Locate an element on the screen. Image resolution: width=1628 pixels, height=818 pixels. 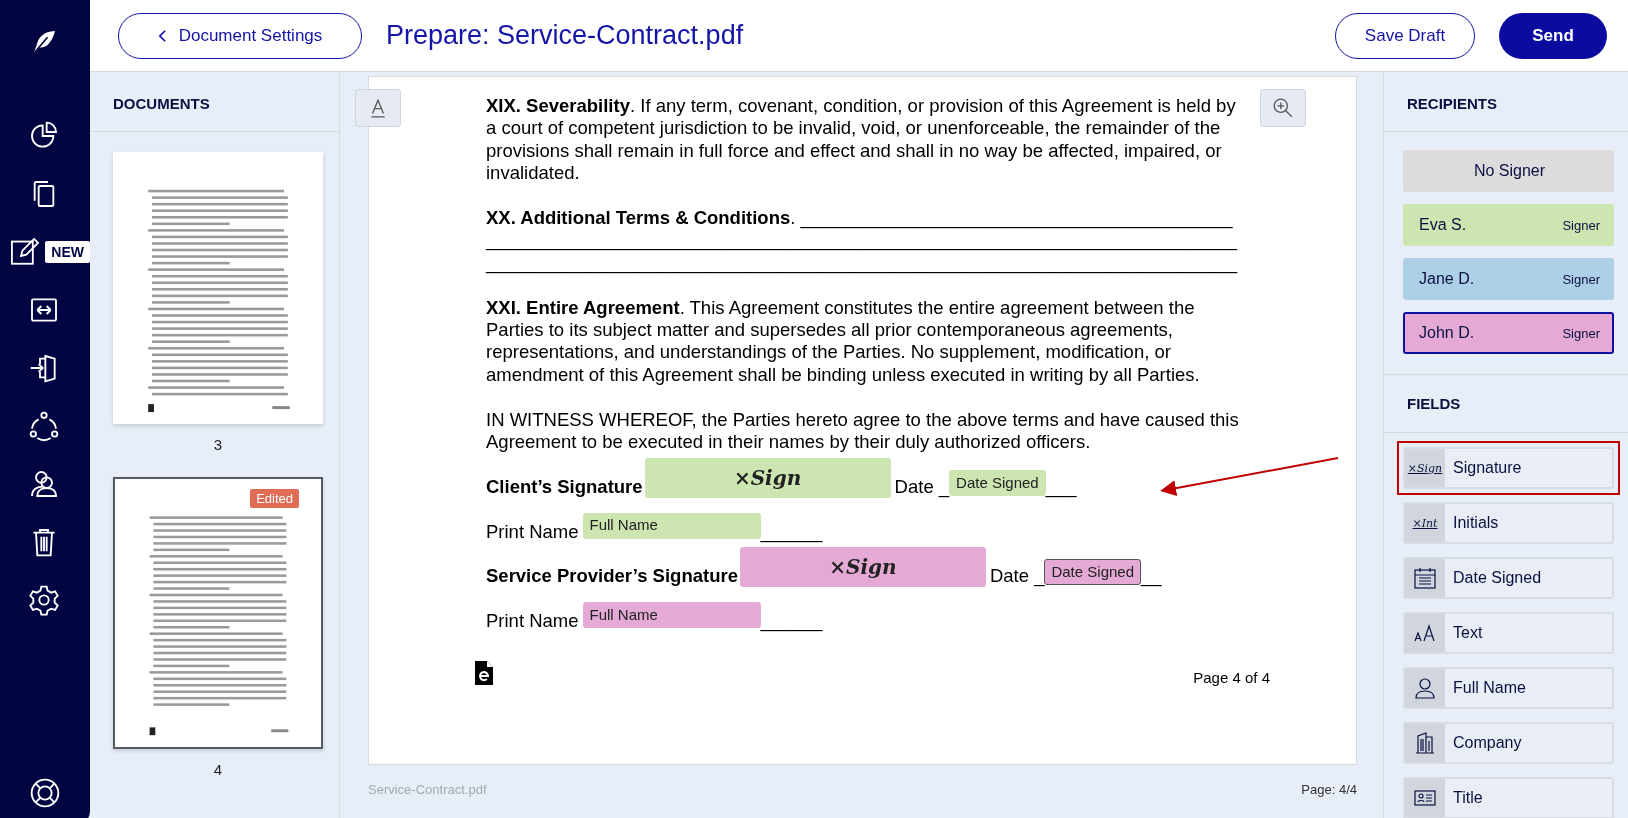
send-button: Send is located at coordinates (1553, 35).